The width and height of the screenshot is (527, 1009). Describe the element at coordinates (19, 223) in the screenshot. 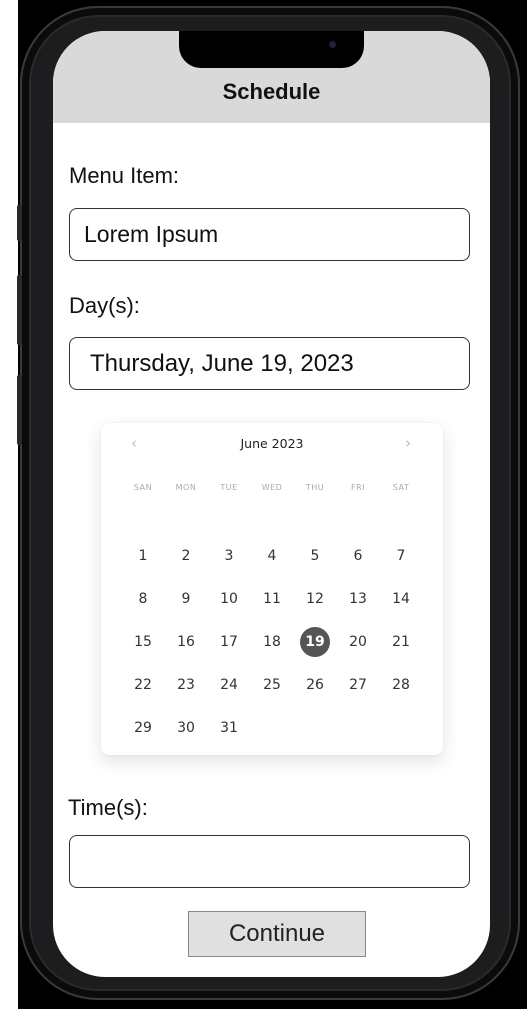

I see `side-button-mute` at that location.